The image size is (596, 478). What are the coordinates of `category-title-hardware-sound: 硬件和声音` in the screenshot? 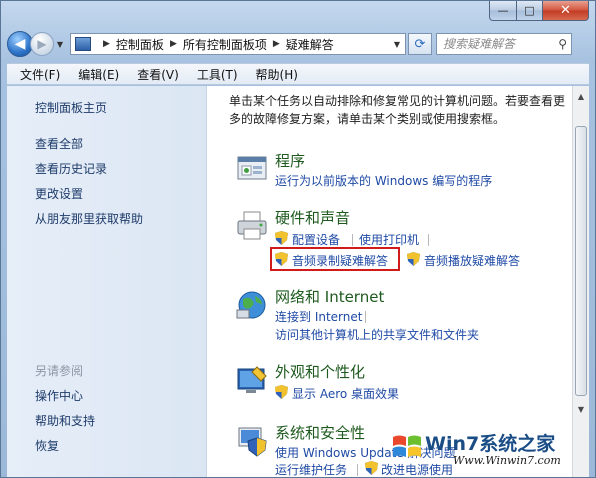 It's located at (312, 217).